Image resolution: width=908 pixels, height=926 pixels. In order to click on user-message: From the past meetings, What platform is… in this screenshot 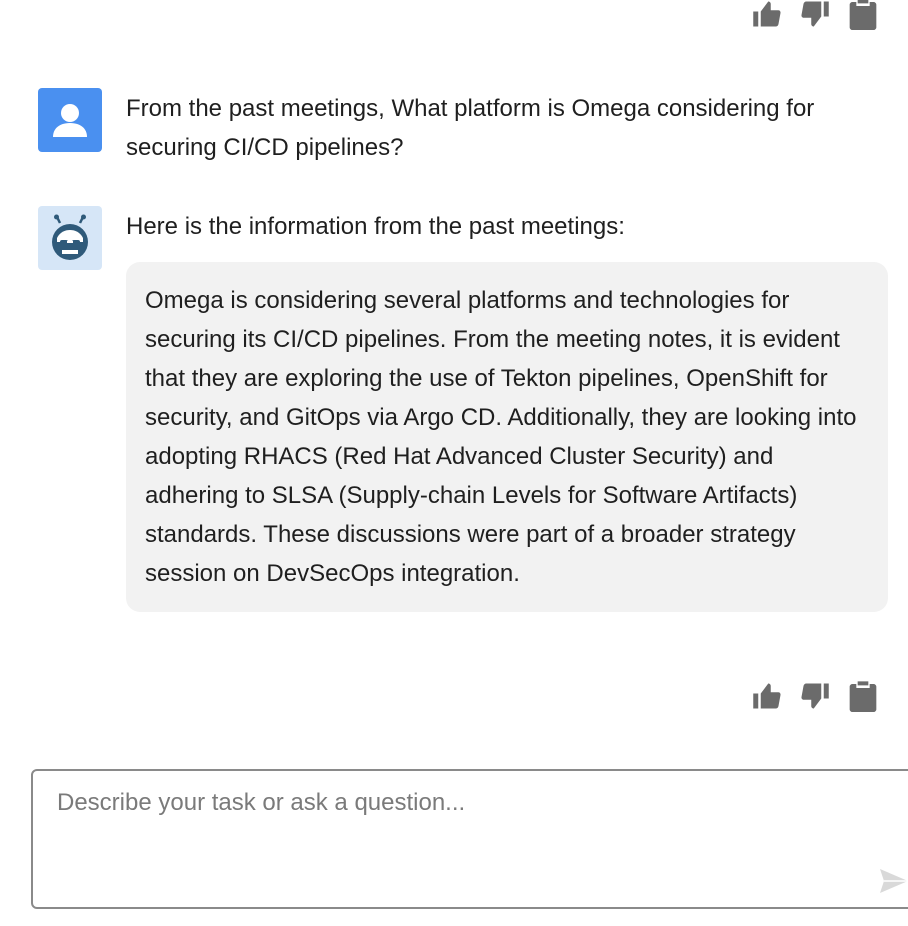, I will do `click(463, 127)`.